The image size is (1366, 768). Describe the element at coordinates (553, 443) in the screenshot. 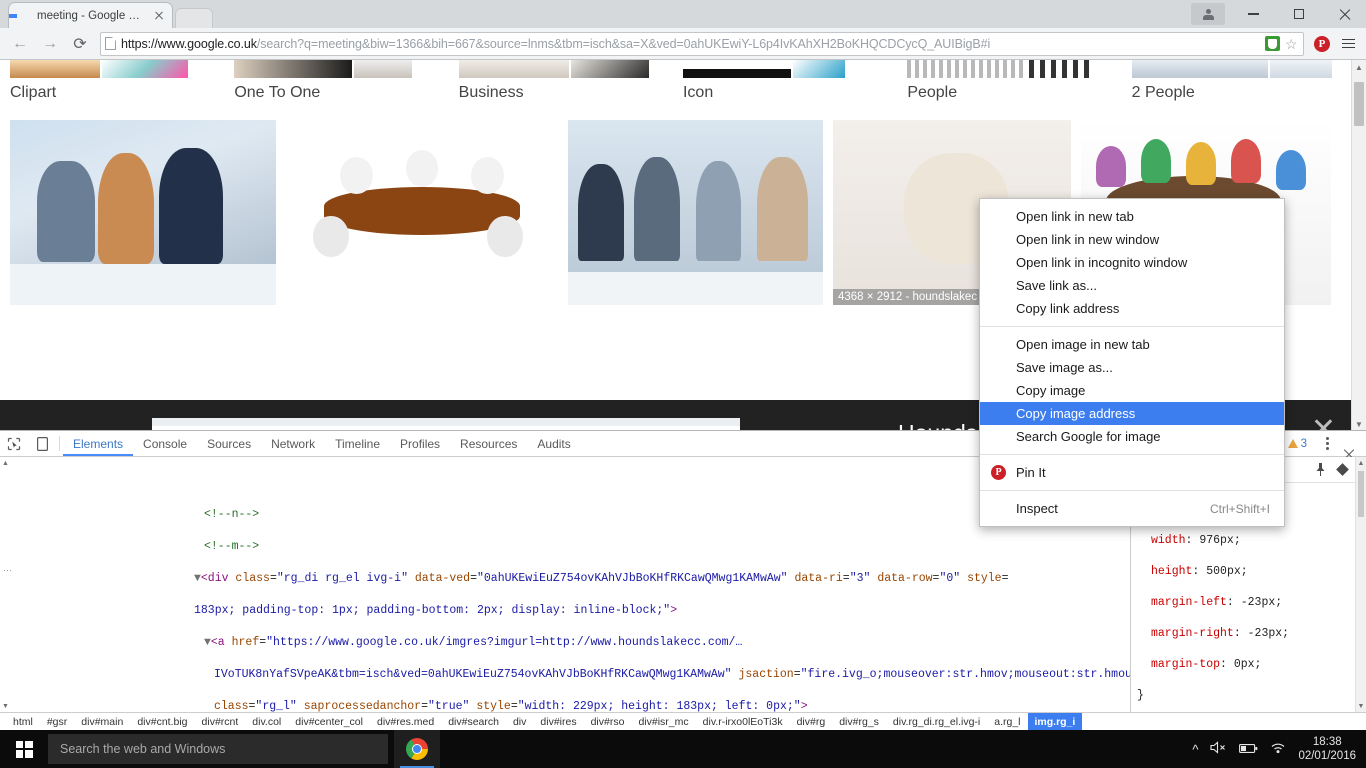

I see `tab-audits: Audits` at that location.